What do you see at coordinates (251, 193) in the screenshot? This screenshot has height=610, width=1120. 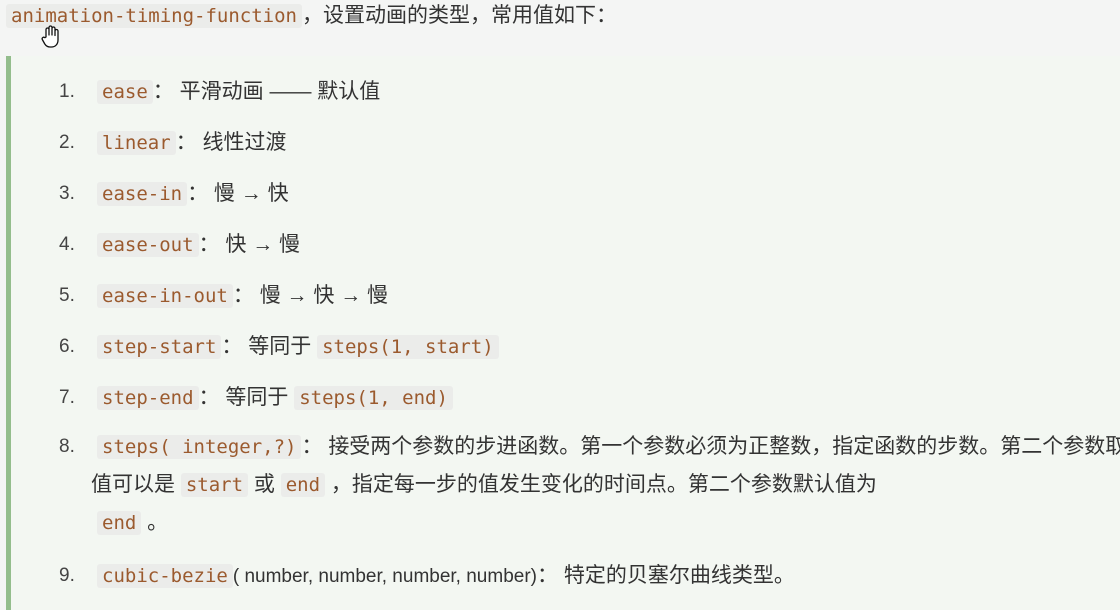 I see `item-desc: 慢 → 快` at bounding box center [251, 193].